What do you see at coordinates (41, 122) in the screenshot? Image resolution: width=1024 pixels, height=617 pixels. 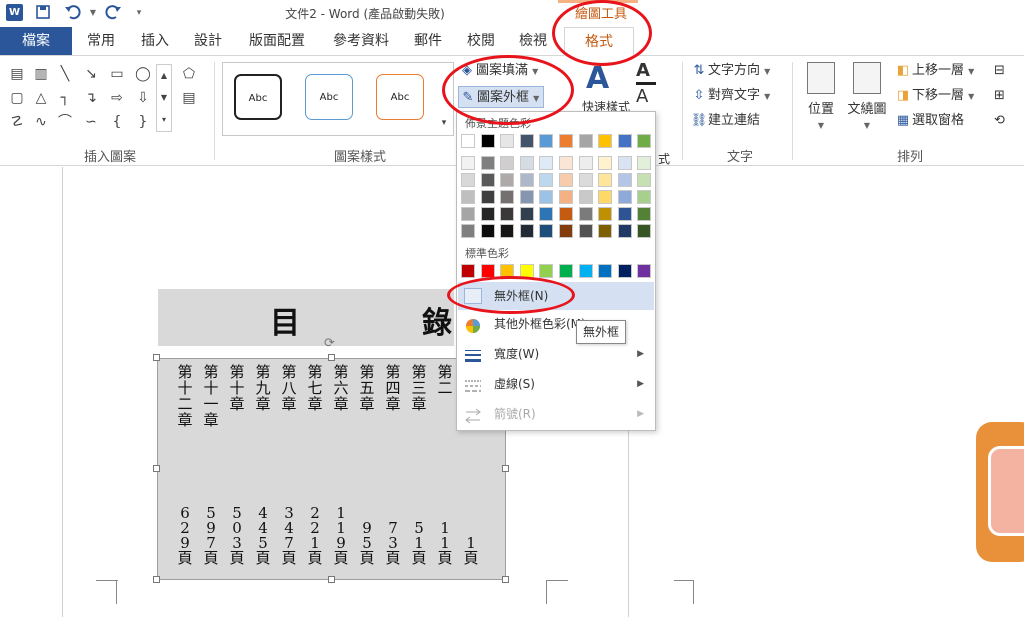 I see `scribble-shape-icon: ∿` at bounding box center [41, 122].